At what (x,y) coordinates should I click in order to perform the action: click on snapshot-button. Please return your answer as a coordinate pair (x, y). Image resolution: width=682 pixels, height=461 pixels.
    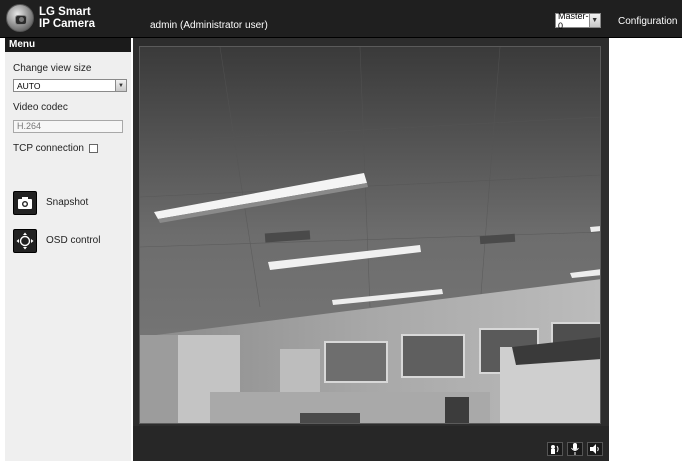
    Looking at the image, I should click on (25, 203).